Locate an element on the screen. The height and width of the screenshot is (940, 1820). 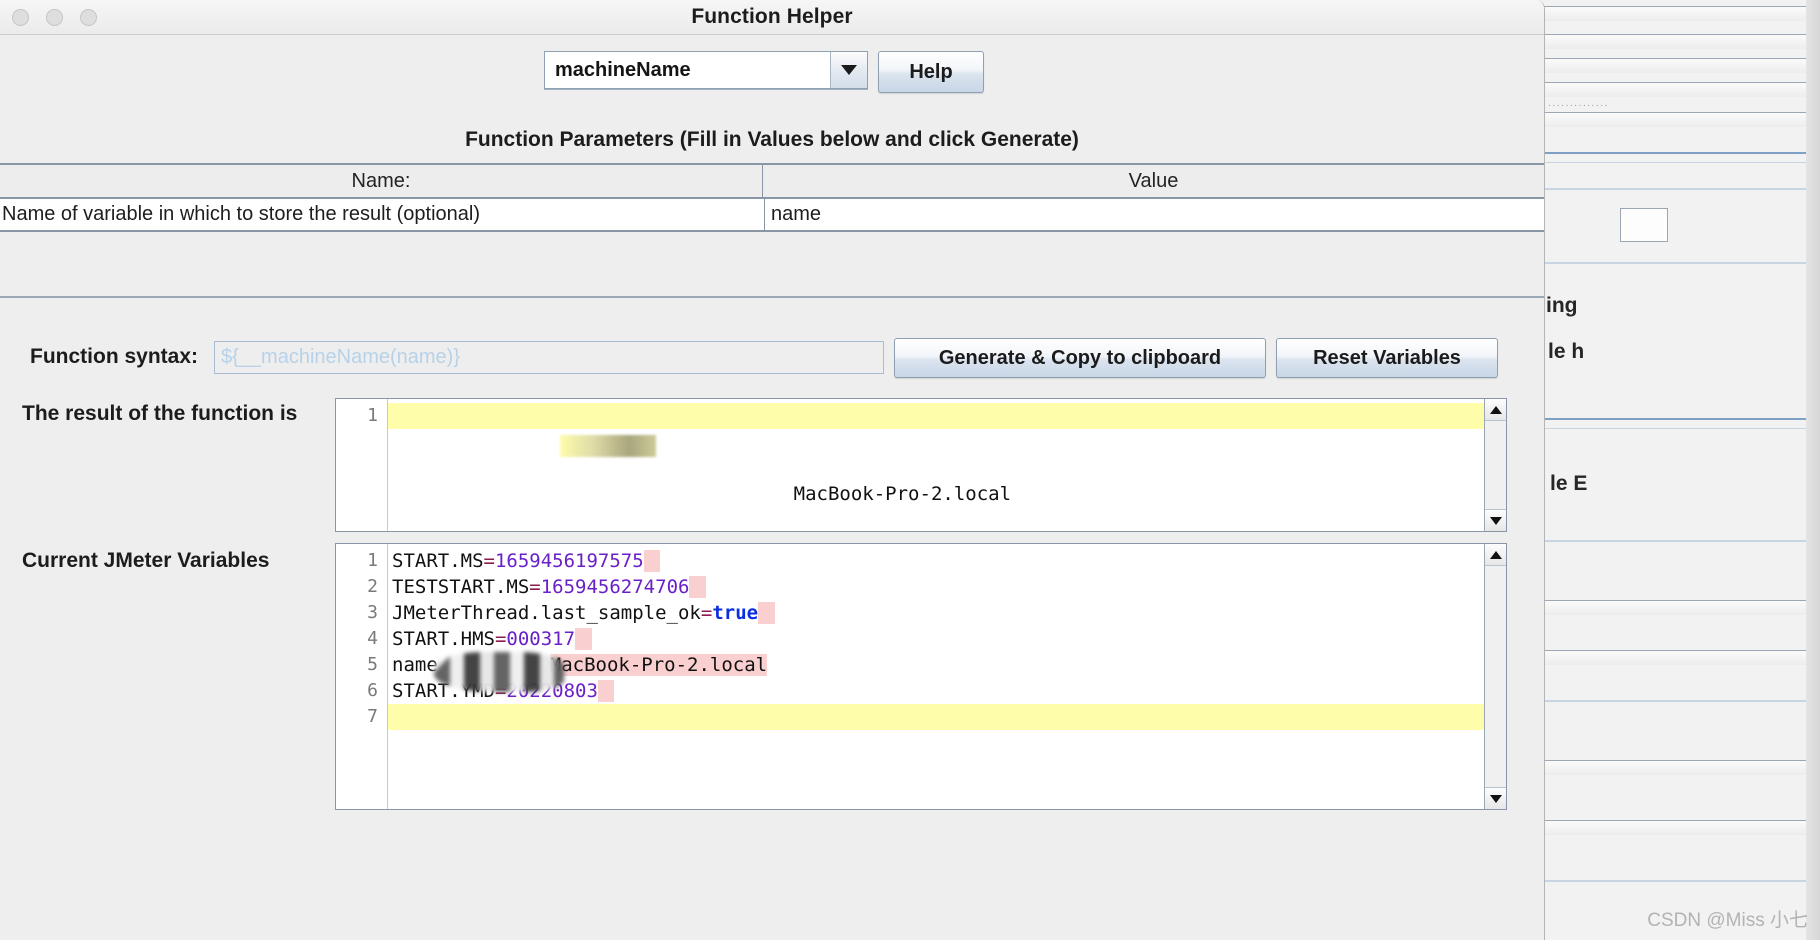
variable-line: START.MS=1659456197575 is located at coordinates (947, 561).